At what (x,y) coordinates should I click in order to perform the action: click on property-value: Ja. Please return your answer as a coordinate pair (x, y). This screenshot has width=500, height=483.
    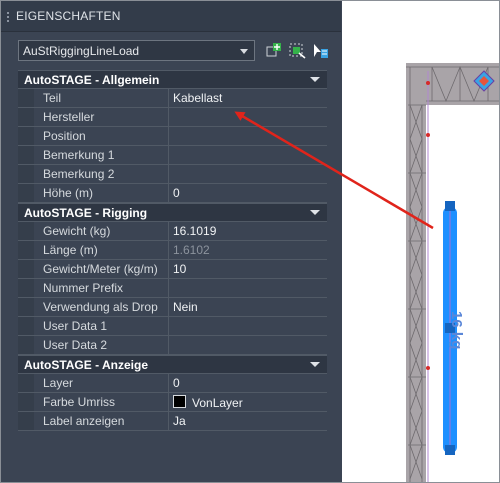
    Looking at the image, I should click on (179, 421).